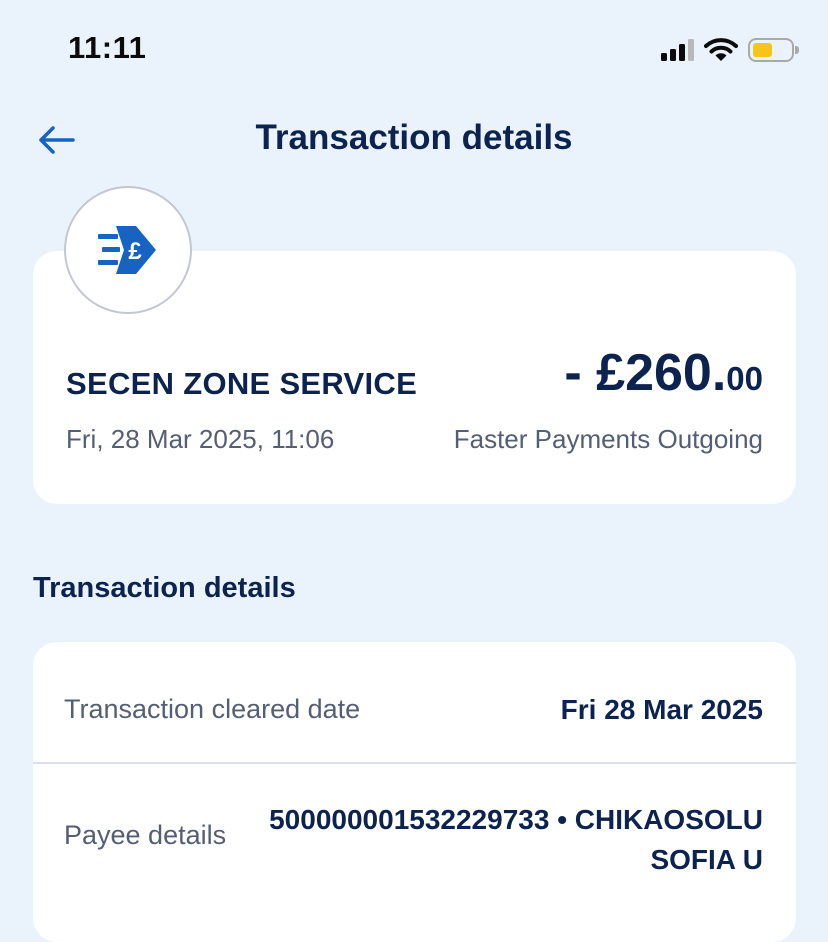 This screenshot has width=828, height=942. What do you see at coordinates (744, 378) in the screenshot?
I see `amount-pence: 00` at bounding box center [744, 378].